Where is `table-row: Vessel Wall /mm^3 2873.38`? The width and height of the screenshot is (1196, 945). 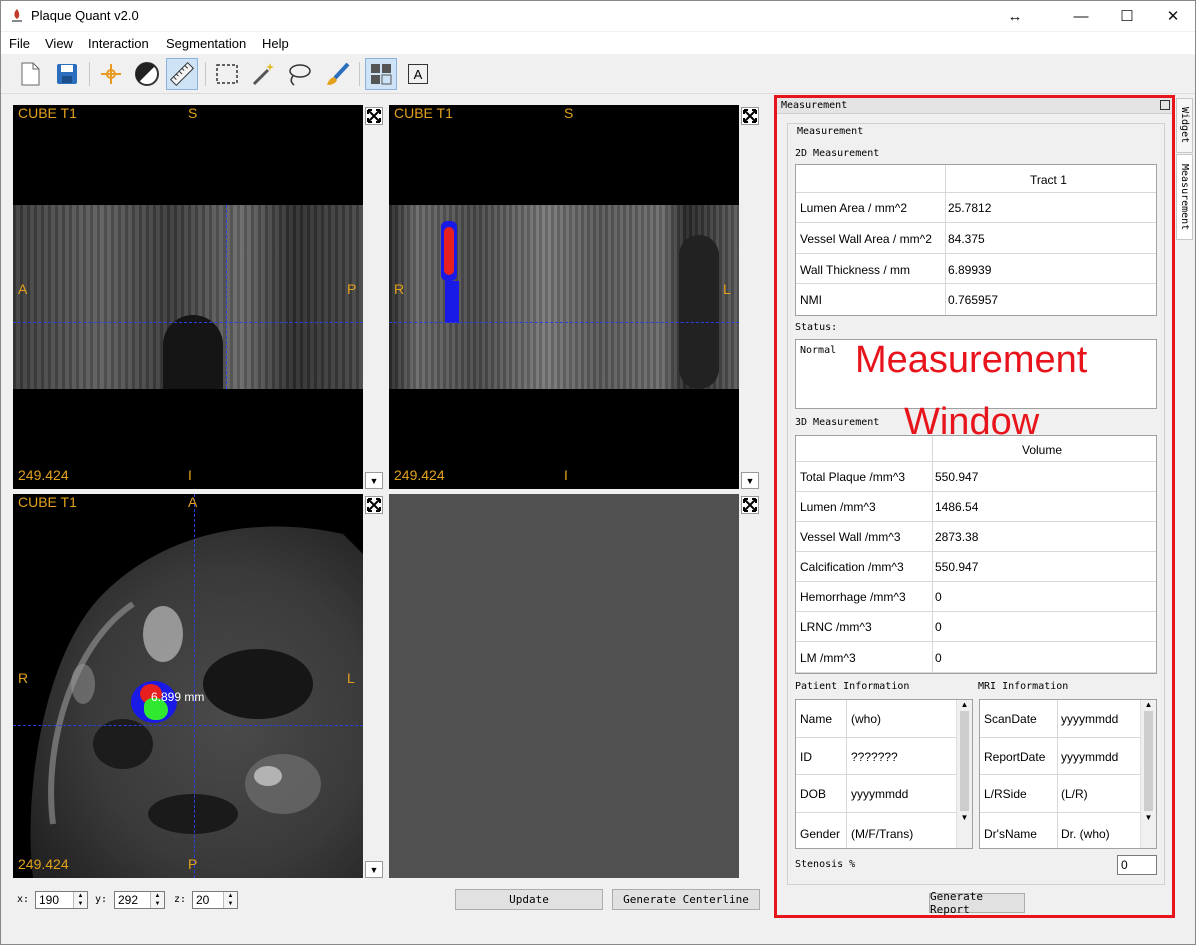 table-row: Vessel Wall /mm^3 2873.38 is located at coordinates (976, 537).